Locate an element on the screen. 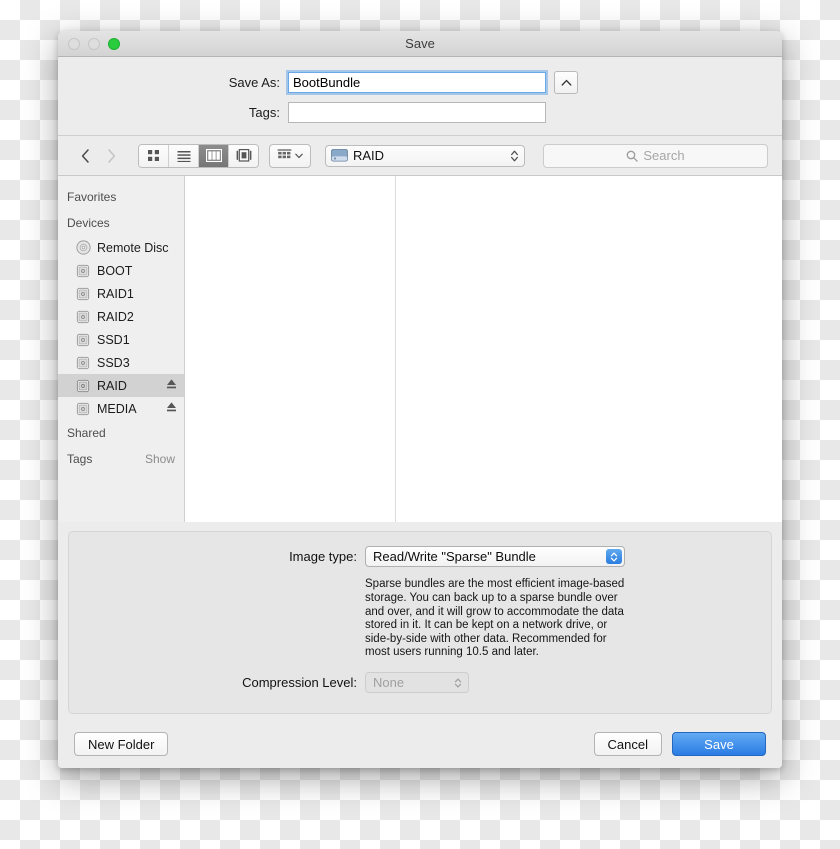  footer: New Folder Cancel Save is located at coordinates (420, 744).